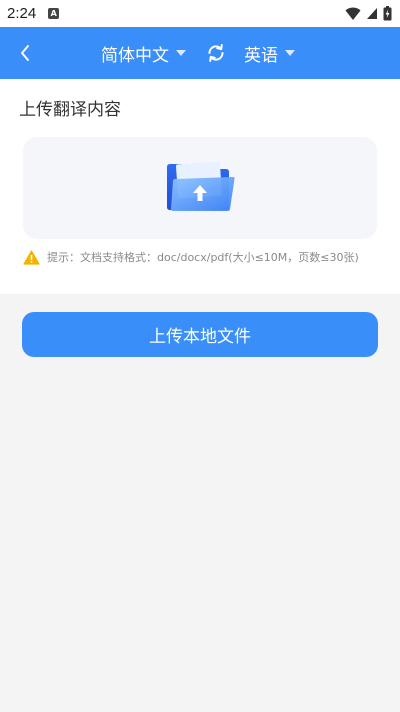 The image size is (400, 712). I want to click on format-hint: 提示：文档支持格式：doc/docx/pdf(大小≤10M，页数≤30张), so click(191, 257).